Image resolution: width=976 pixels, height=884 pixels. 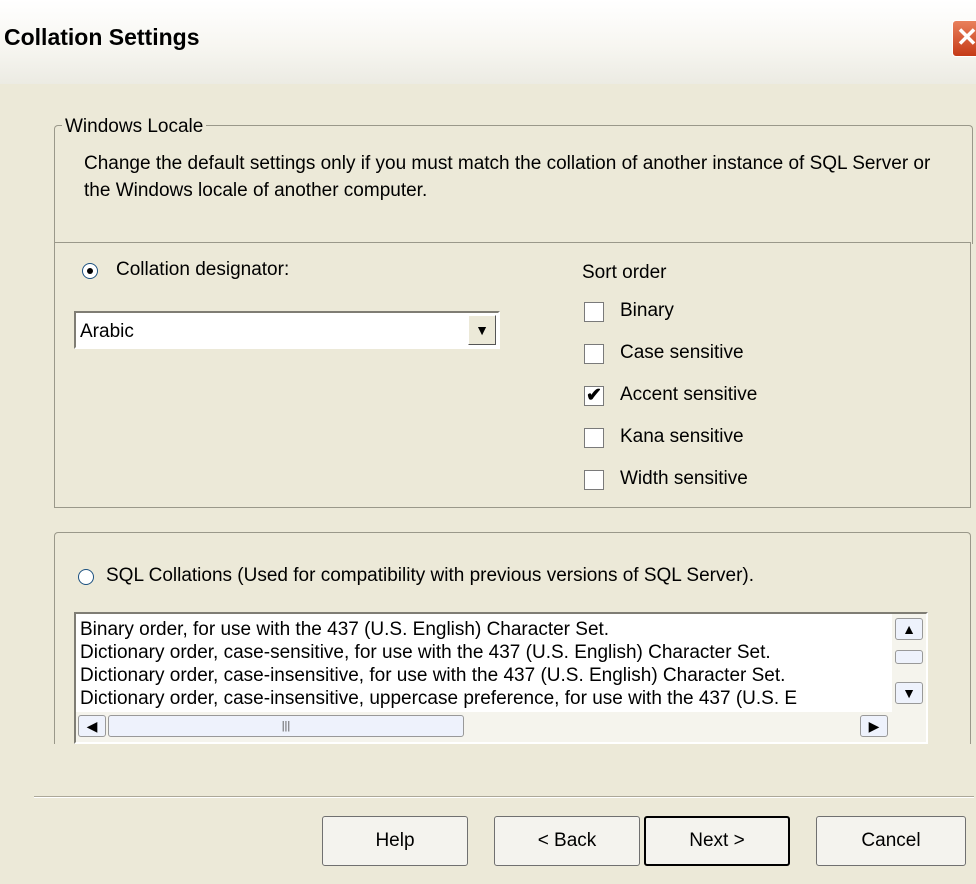 I want to click on title-bar: Collation Settings ✕, so click(x=488, y=42).